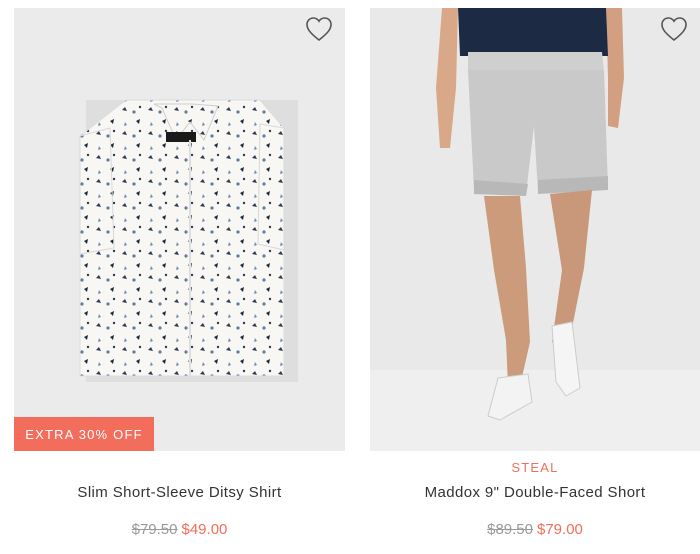 The width and height of the screenshot is (700, 554). I want to click on sale-price: $79.00, so click(560, 529).